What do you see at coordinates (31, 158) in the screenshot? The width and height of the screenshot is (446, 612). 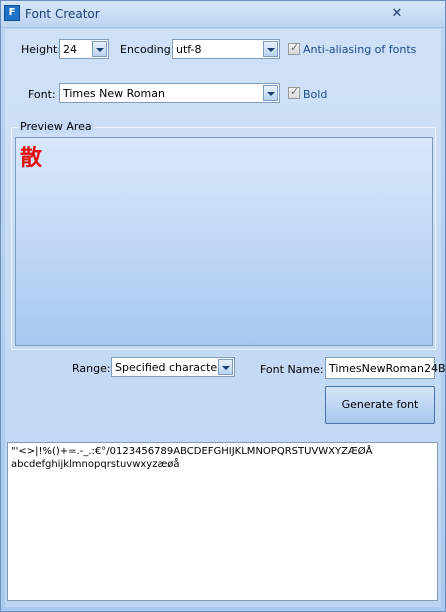 I see `preview-glyph: 散` at bounding box center [31, 158].